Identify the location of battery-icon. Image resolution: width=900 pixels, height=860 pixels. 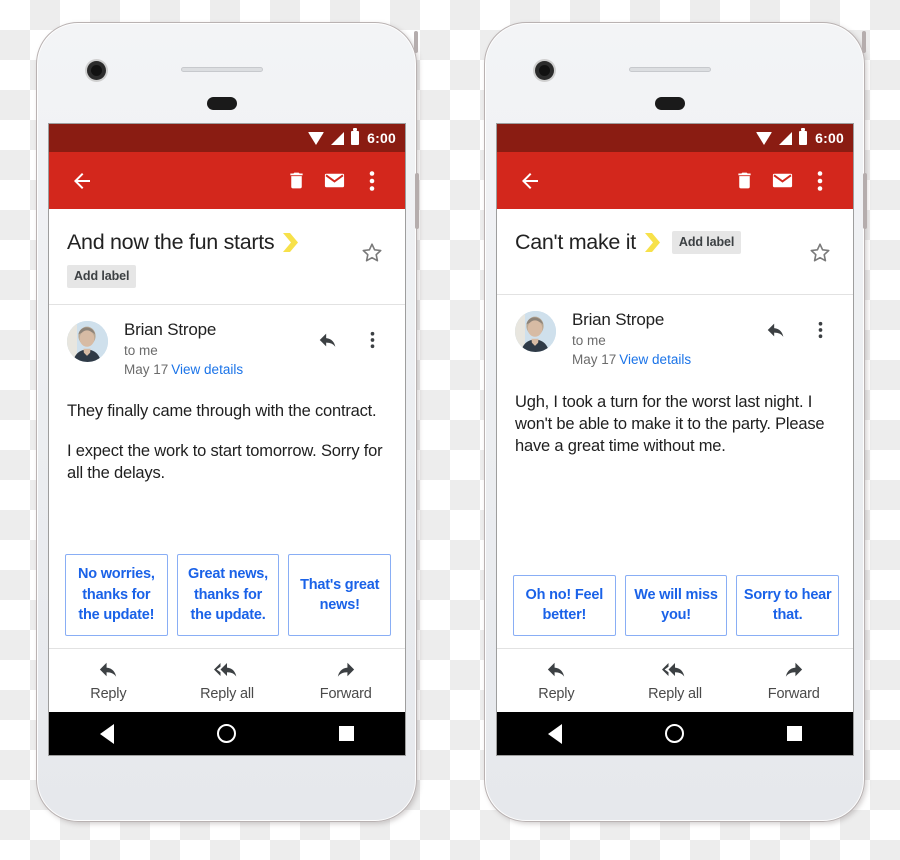
(803, 136).